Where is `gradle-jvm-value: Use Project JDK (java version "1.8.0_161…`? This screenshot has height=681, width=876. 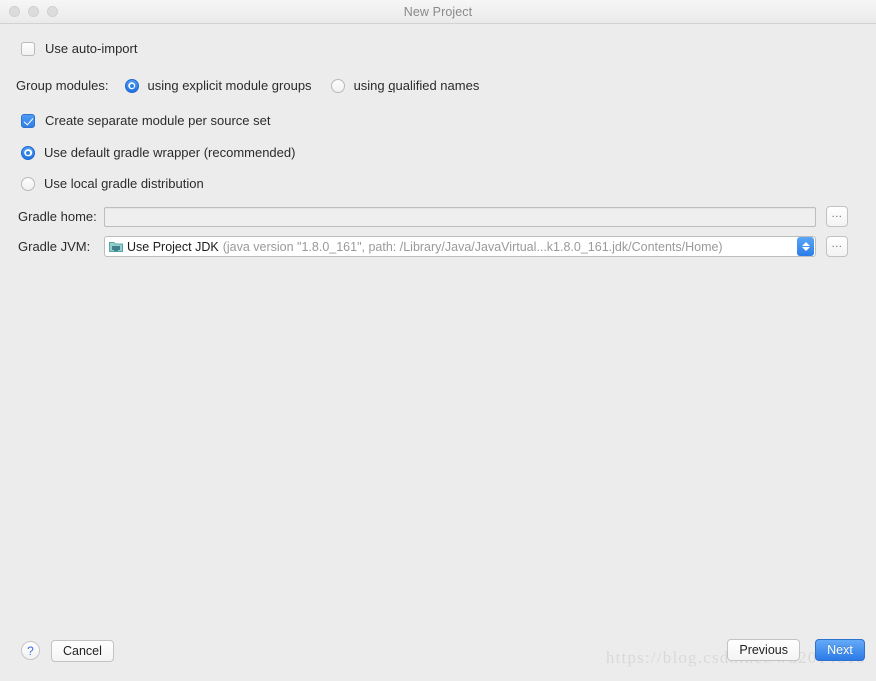 gradle-jvm-value: Use Project JDK (java version "1.8.0_161… is located at coordinates (451, 247).